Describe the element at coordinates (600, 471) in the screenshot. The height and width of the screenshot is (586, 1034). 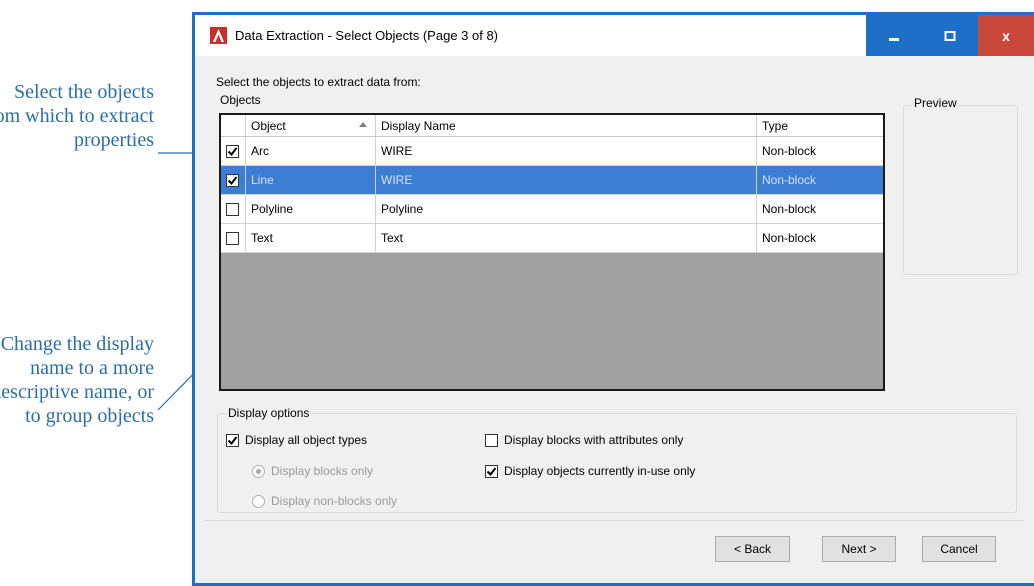
I see `in-use-only-label: Display objects currently in-use only` at that location.